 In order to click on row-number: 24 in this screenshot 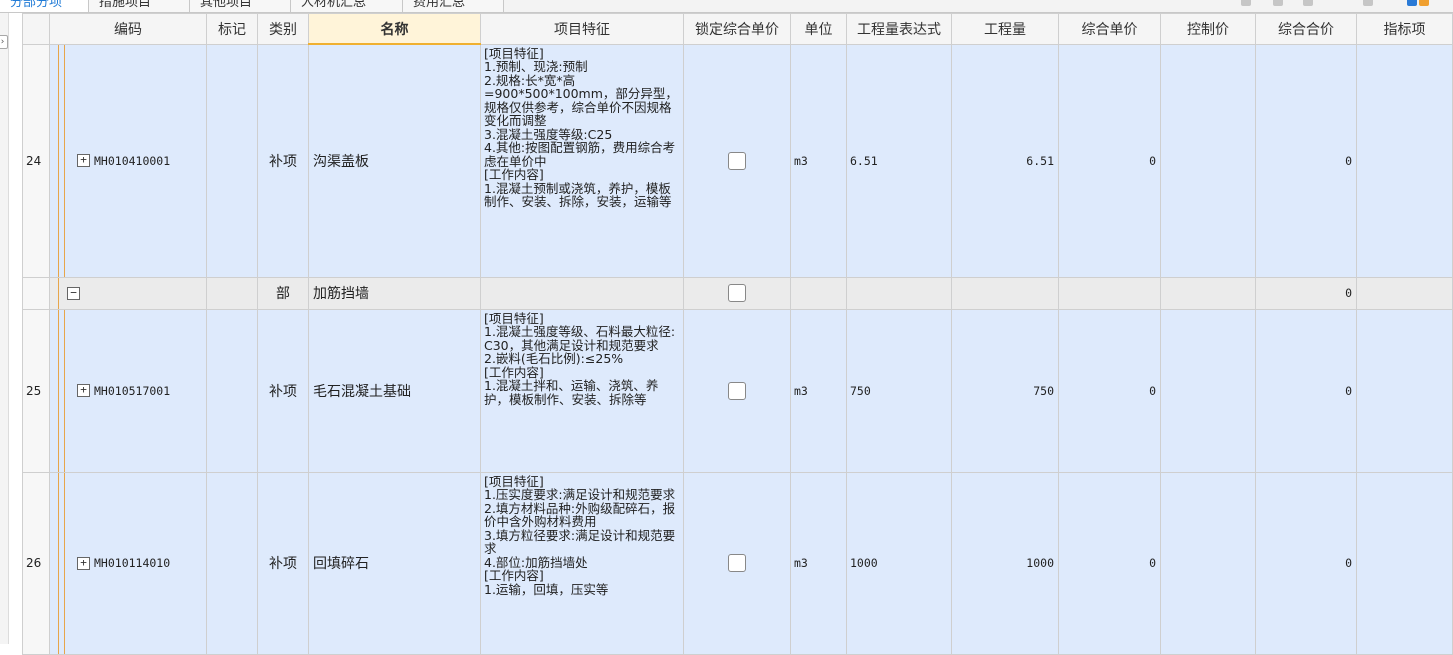, I will do `click(36, 160)`.